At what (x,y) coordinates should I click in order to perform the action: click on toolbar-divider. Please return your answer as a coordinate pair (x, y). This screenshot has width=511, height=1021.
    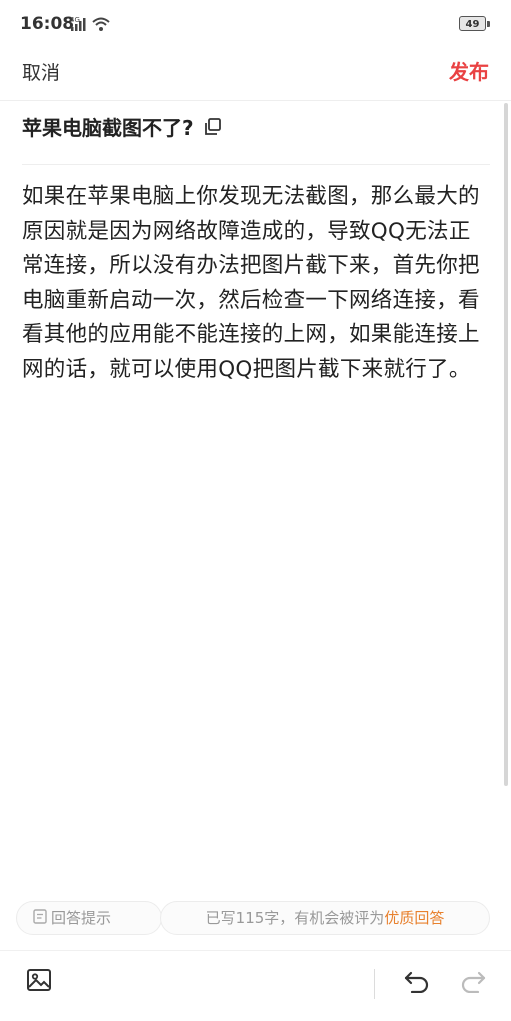
    Looking at the image, I should click on (374, 984).